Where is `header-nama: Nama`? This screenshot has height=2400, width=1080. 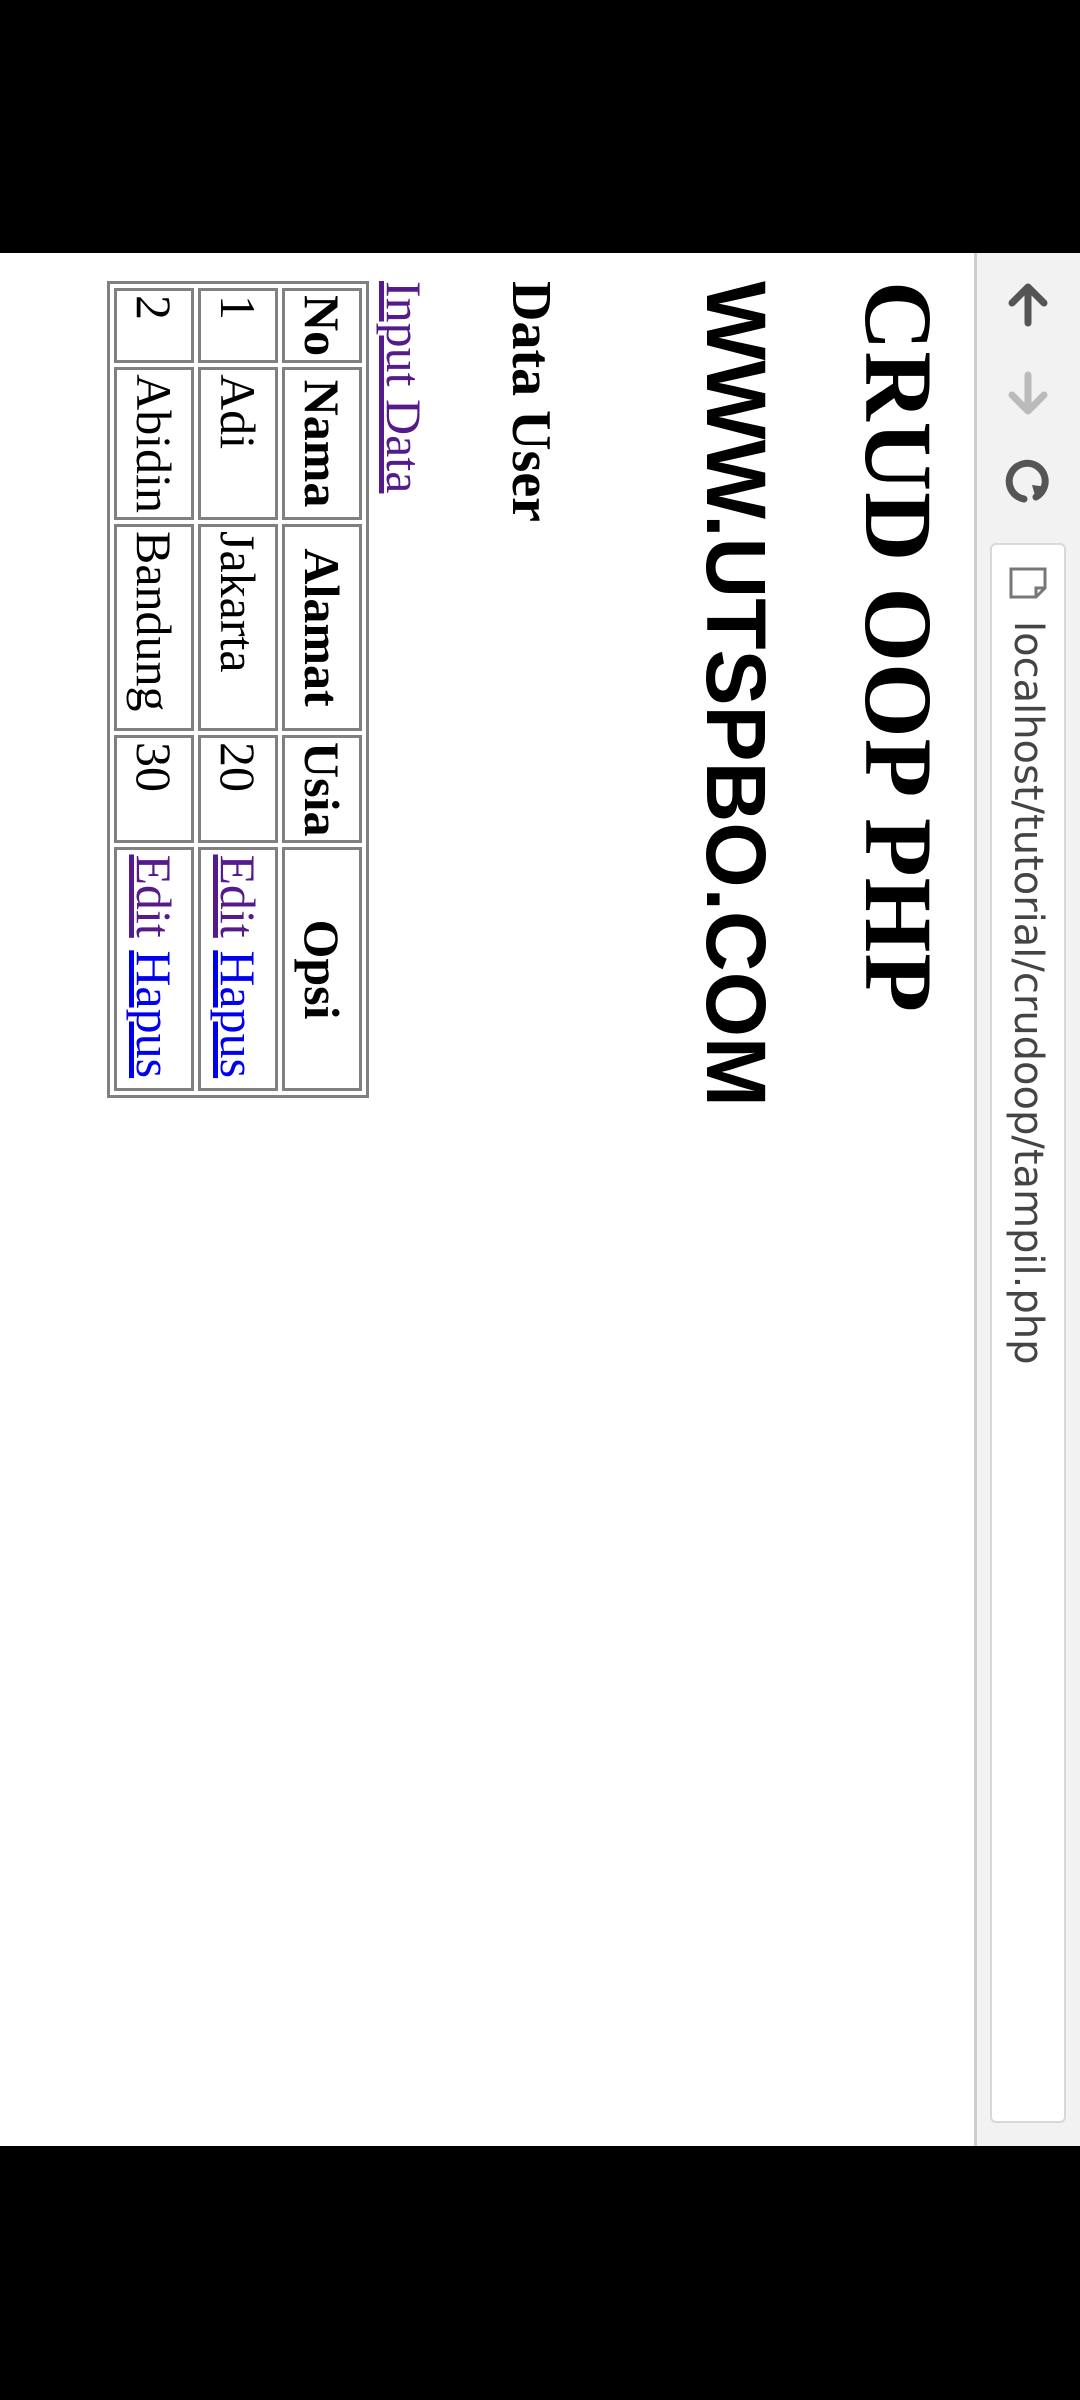 header-nama: Nama is located at coordinates (322, 444).